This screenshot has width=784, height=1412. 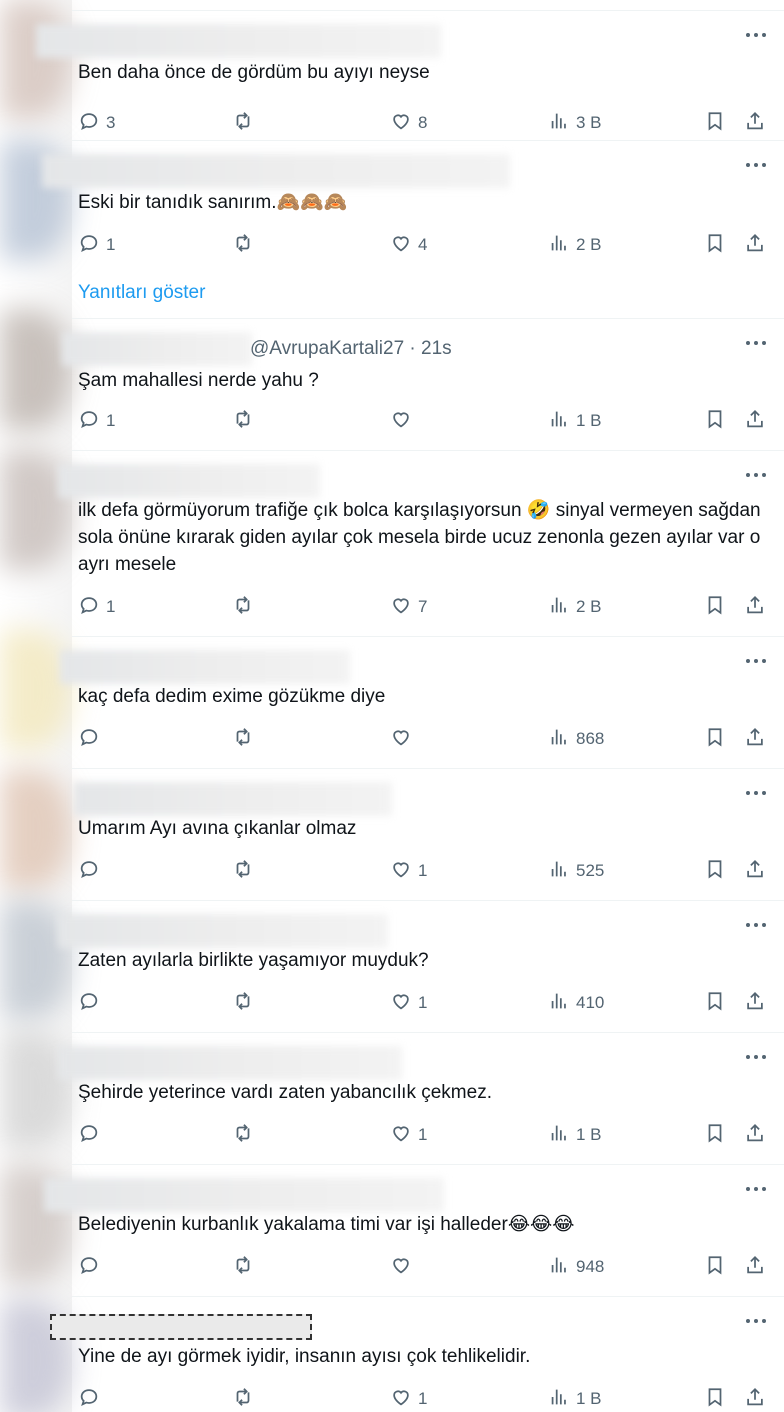 What do you see at coordinates (89, 1267) in the screenshot?
I see `reply-icon` at bounding box center [89, 1267].